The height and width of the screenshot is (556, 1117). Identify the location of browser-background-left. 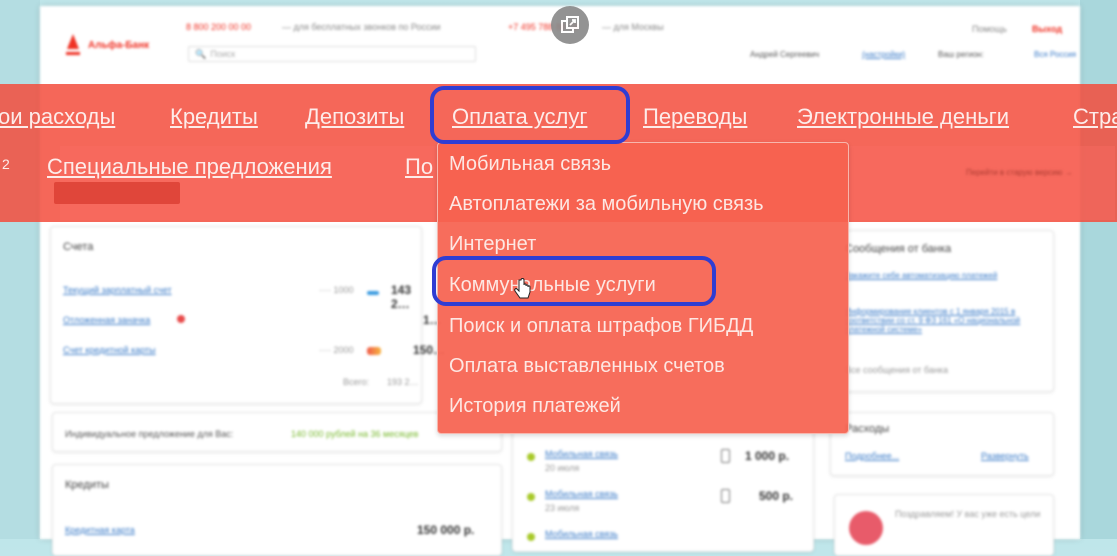
(20, 269).